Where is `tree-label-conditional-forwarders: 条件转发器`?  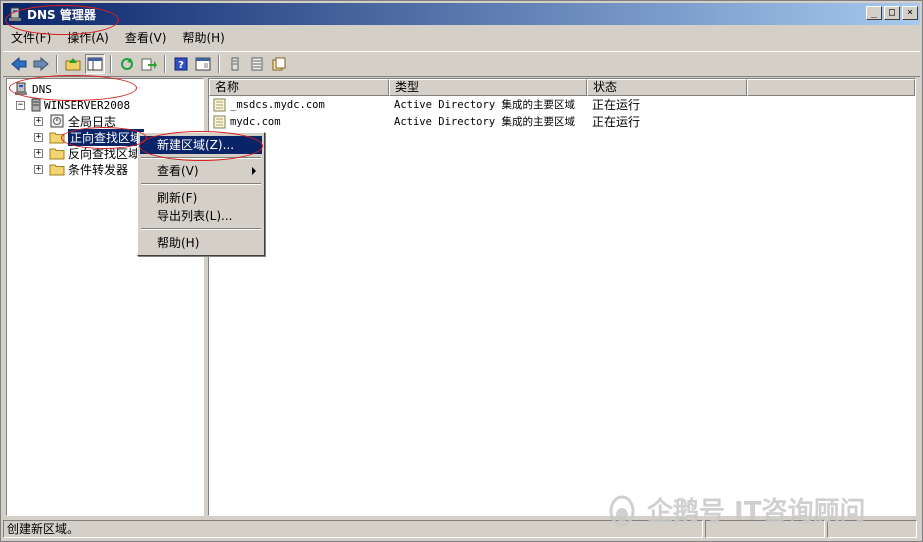
tree-label-conditional-forwarders: 条件转发器 is located at coordinates (98, 169).